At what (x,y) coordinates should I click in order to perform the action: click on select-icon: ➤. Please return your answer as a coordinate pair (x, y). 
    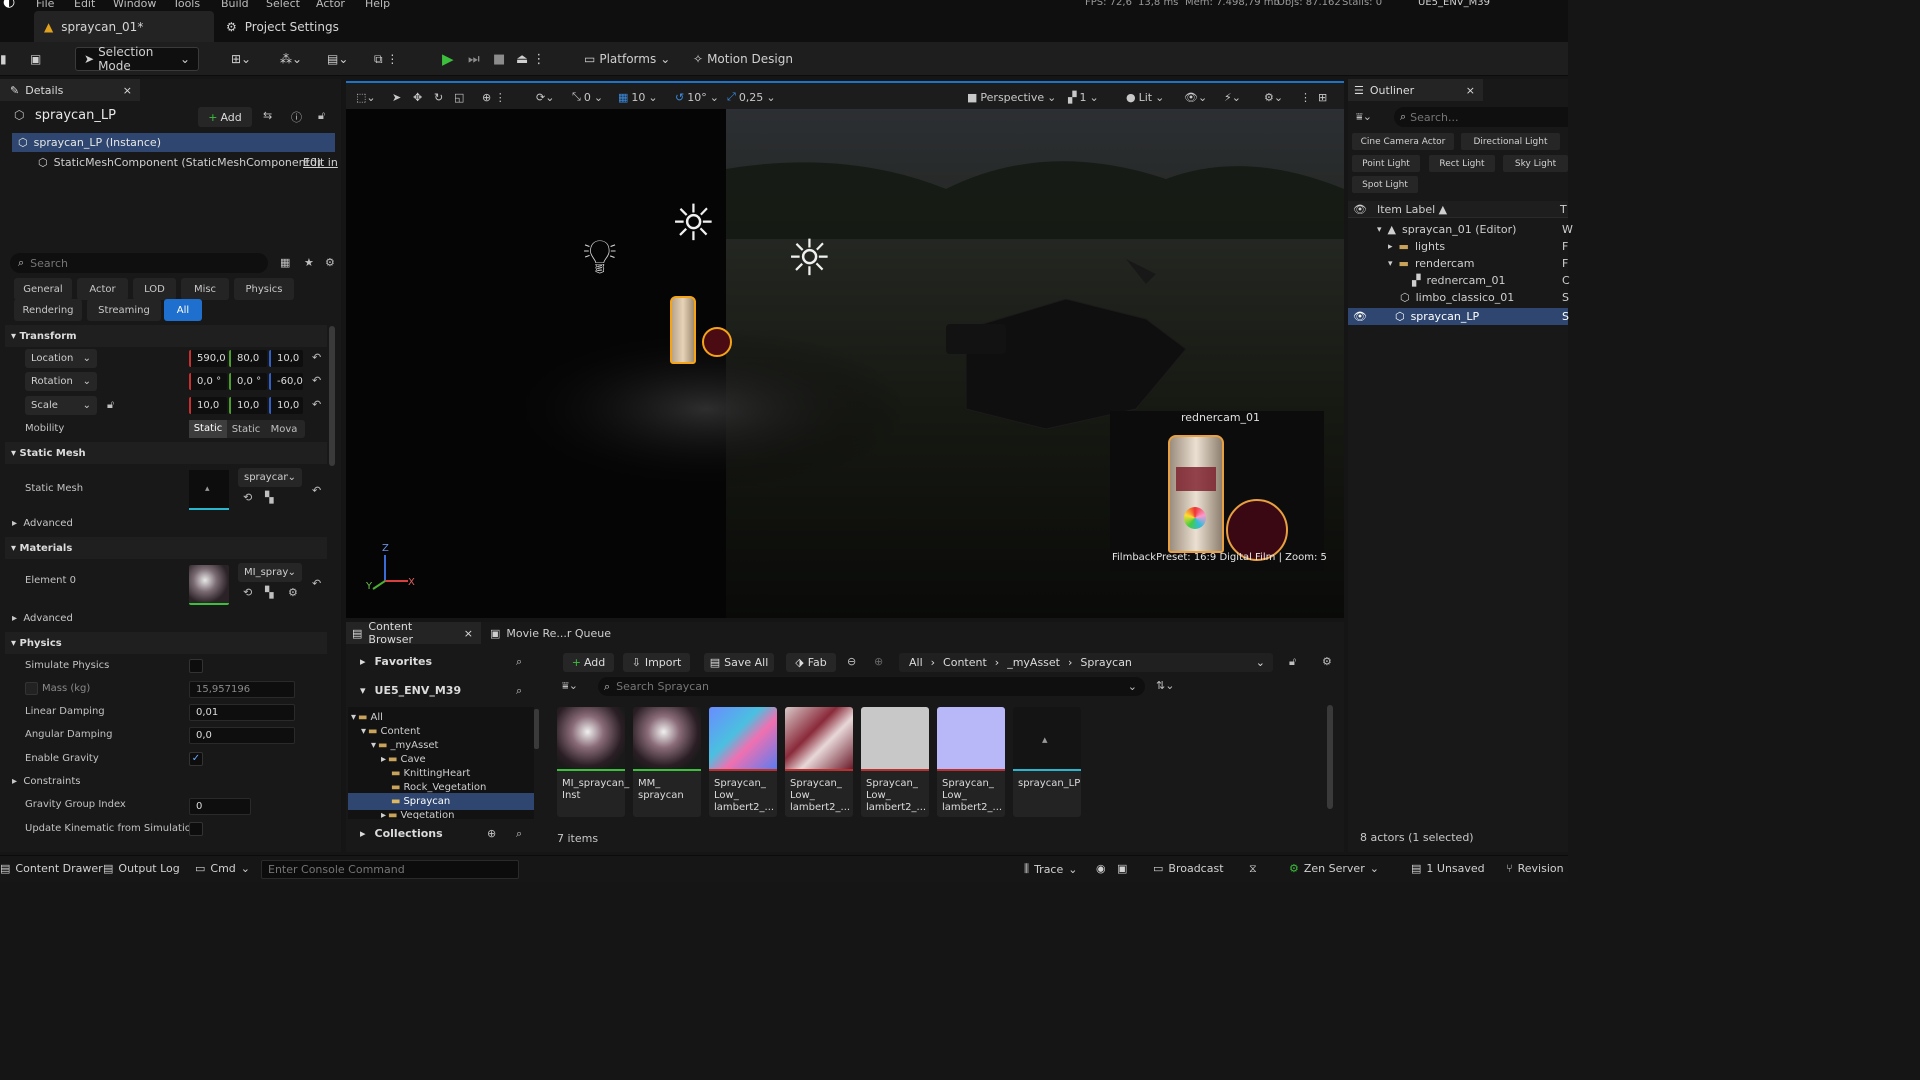
    Looking at the image, I should click on (396, 97).